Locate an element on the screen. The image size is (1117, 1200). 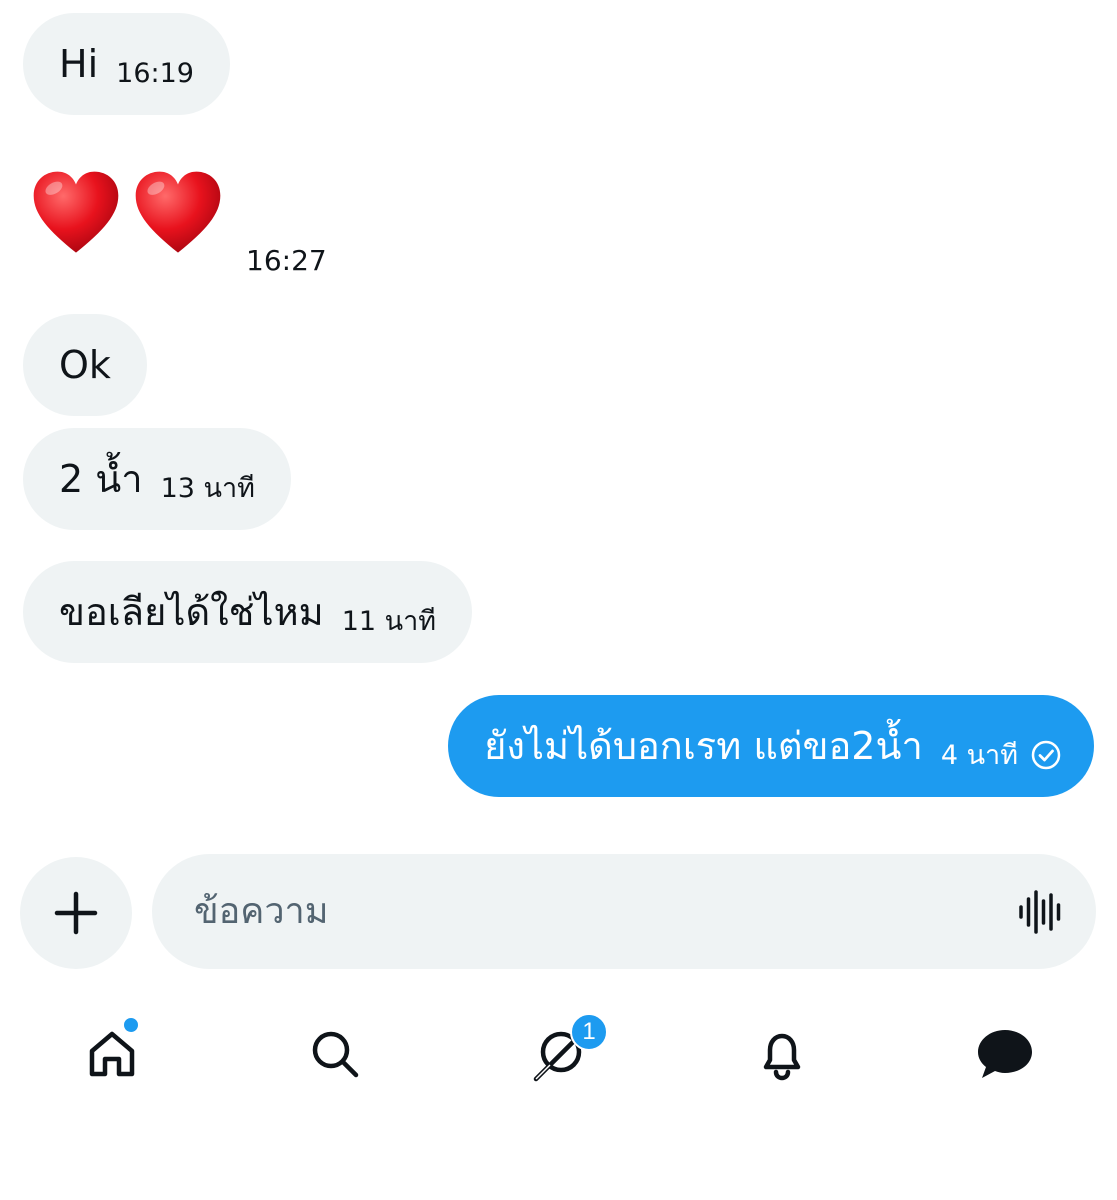
message-text: ขอเลียได้ใช่ไหม is located at coordinates (191, 612).